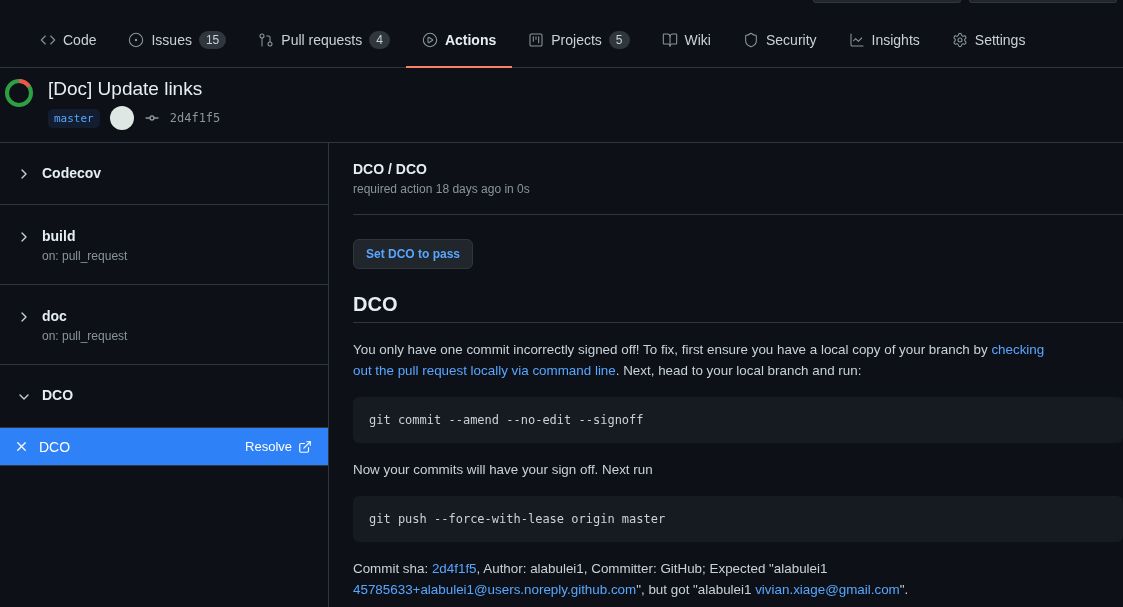  I want to click on run-title: [Doc] Update links, so click(126, 89).